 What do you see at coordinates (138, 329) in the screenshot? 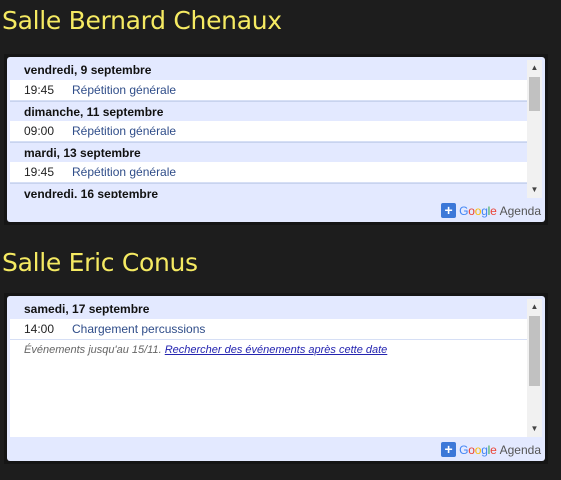
I see `event-title-link: Chargement percussions` at bounding box center [138, 329].